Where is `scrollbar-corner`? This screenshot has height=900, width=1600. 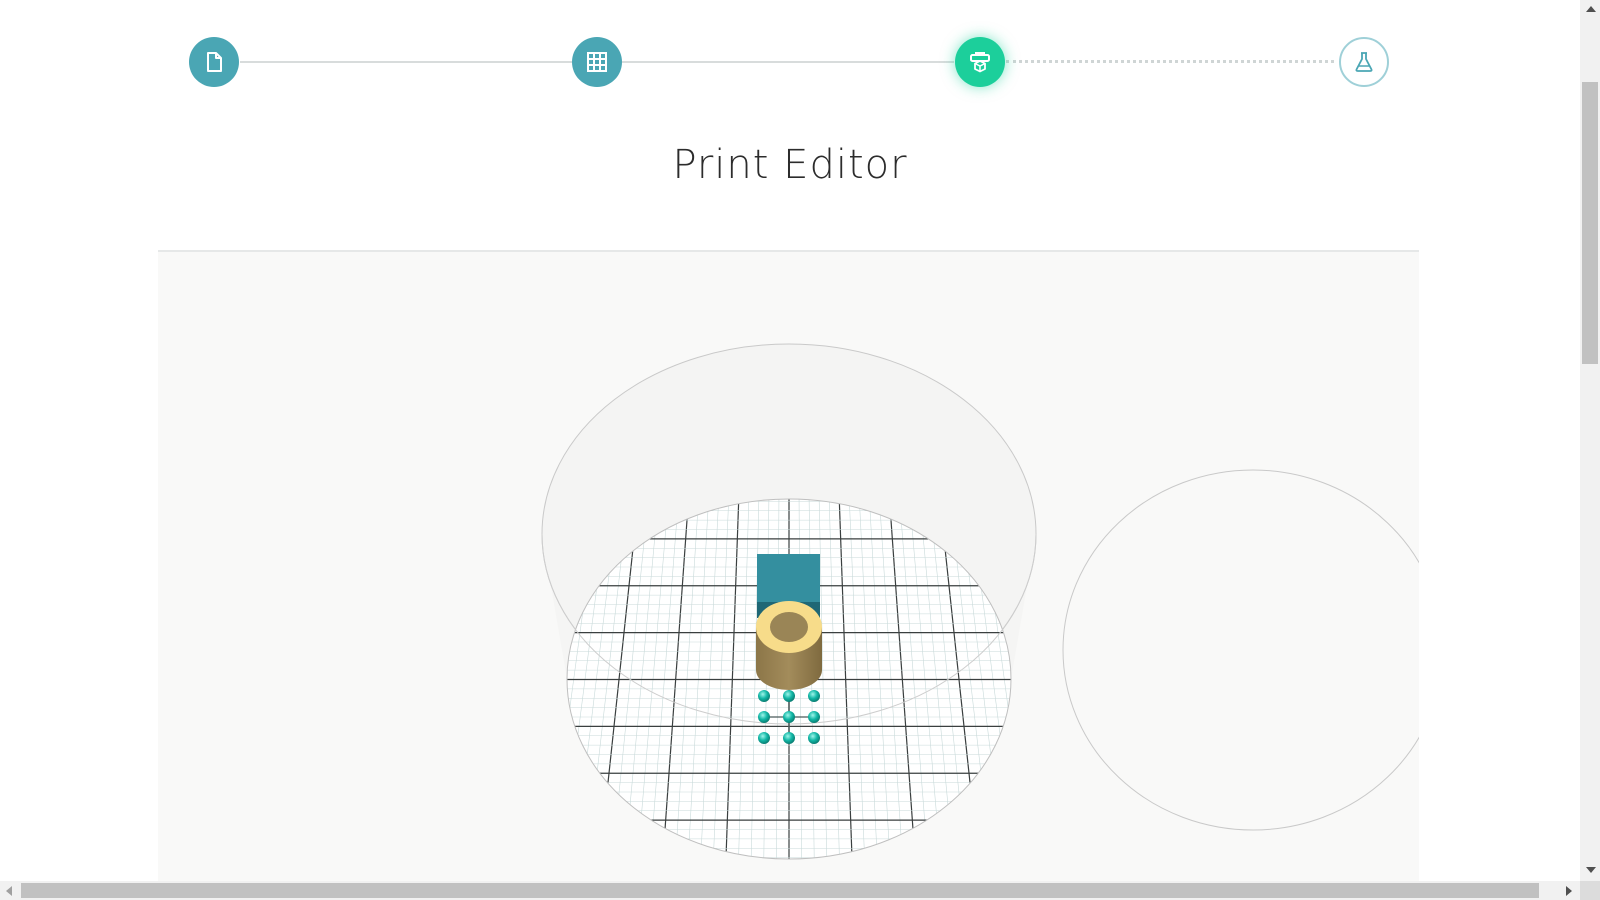 scrollbar-corner is located at coordinates (1590, 890).